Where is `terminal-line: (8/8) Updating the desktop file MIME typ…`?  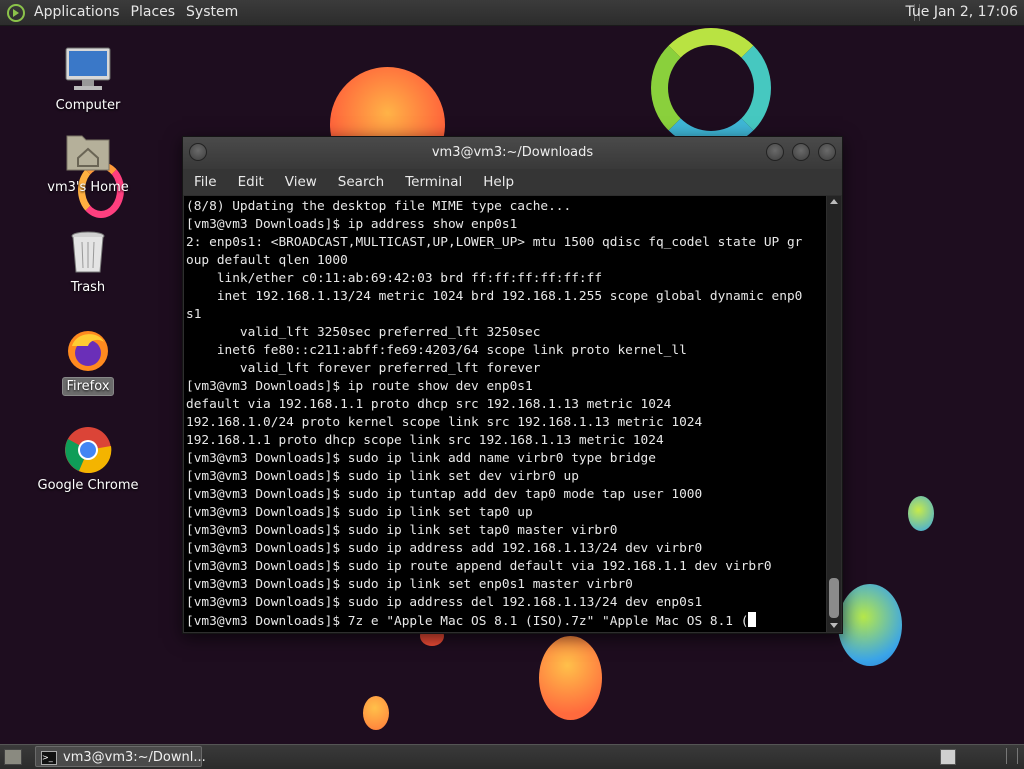
terminal-line: (8/8) Updating the desktop file MIME typ… is located at coordinates (379, 206).